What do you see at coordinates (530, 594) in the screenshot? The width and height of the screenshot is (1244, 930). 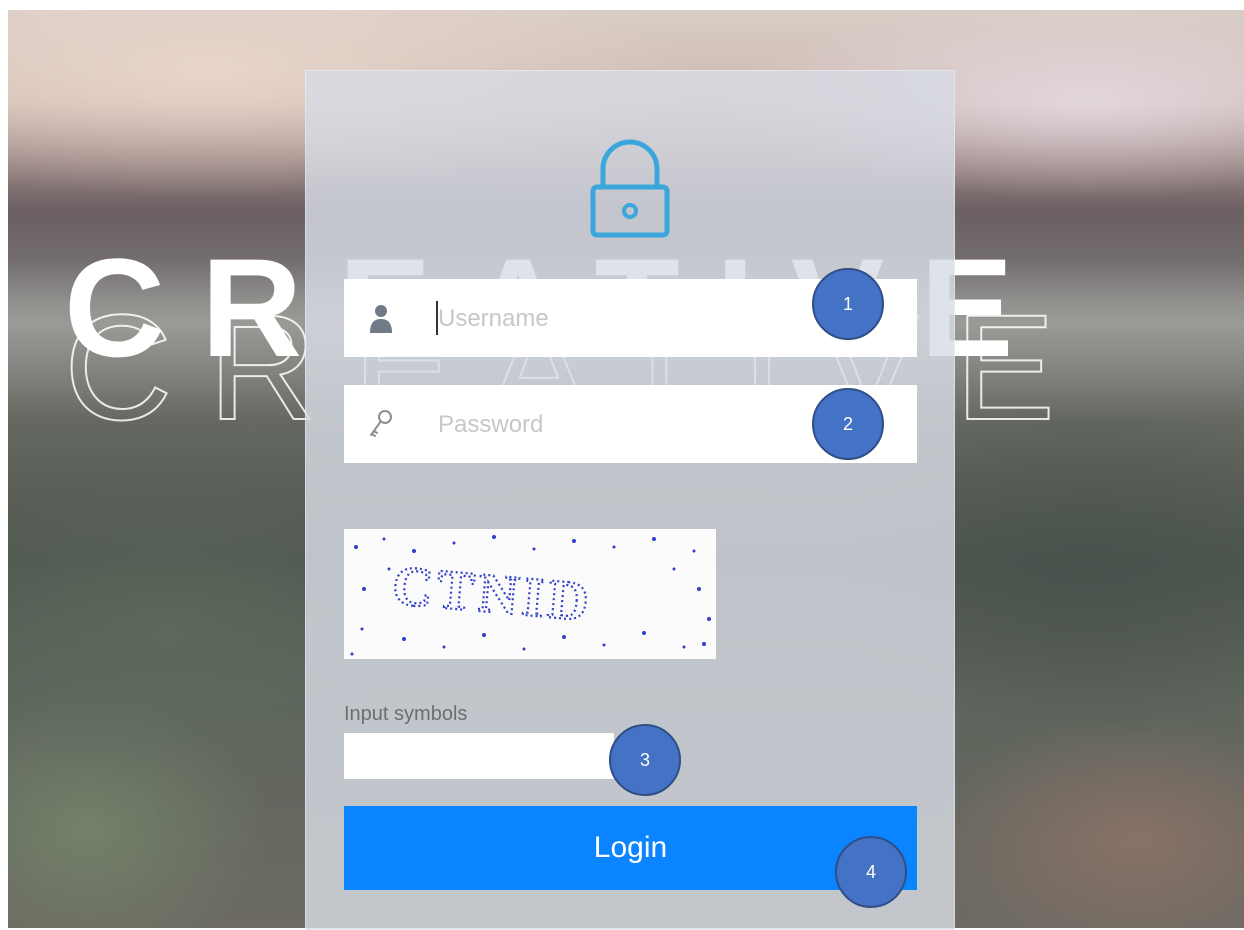 I see `captcha-image: CTNID` at bounding box center [530, 594].